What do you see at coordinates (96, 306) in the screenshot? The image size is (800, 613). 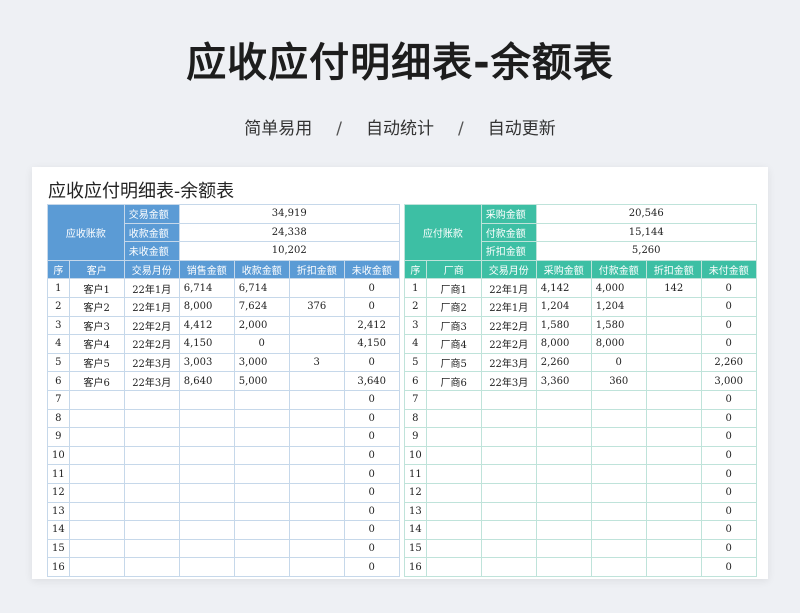 I see `table-cell: 客户2` at bounding box center [96, 306].